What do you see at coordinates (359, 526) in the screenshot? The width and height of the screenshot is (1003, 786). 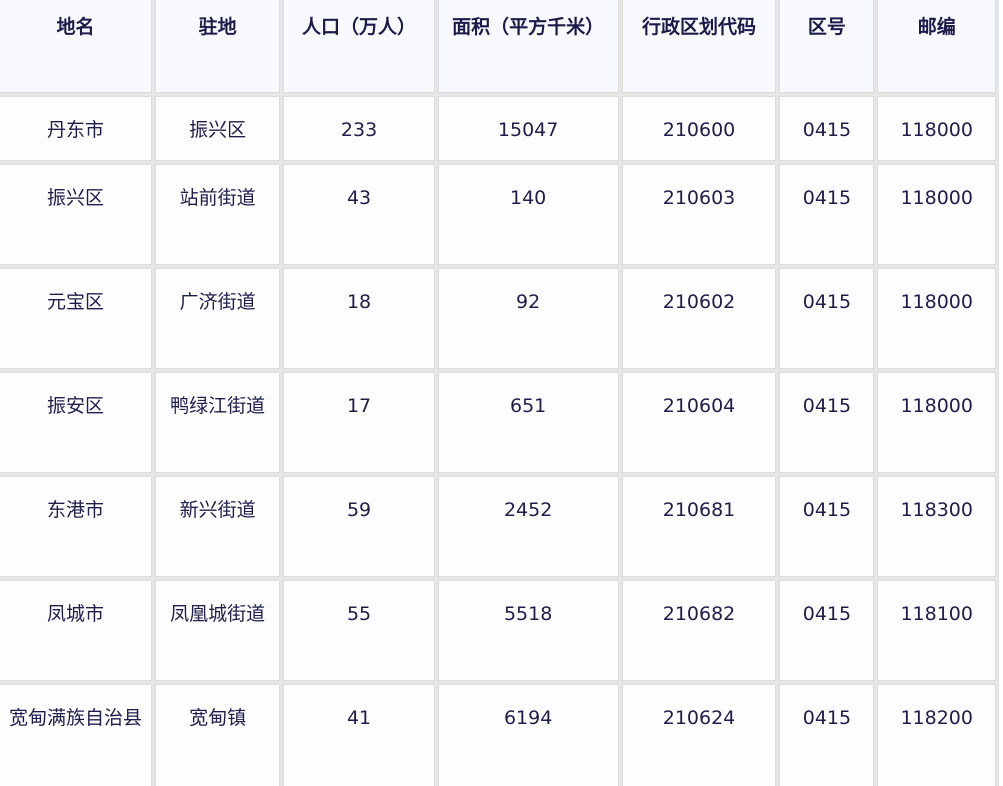 I see `cell-population: 59` at bounding box center [359, 526].